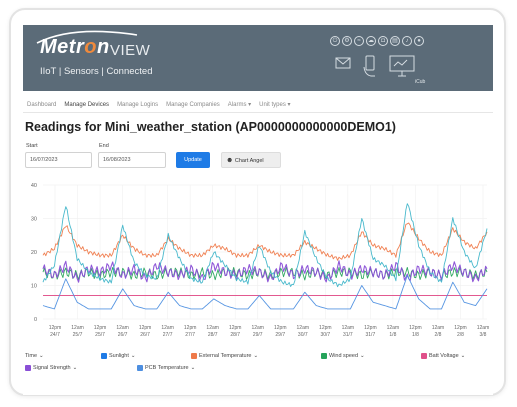 Image resolution: width=517 pixels, height=407 pixels. Describe the element at coordinates (420, 82) in the screenshot. I see `device-label: iCub` at that location.